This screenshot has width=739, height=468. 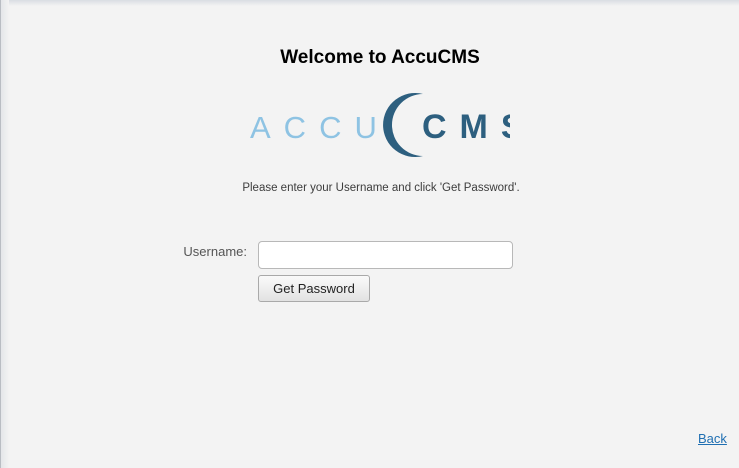 I want to click on username-input, so click(x=385, y=255).